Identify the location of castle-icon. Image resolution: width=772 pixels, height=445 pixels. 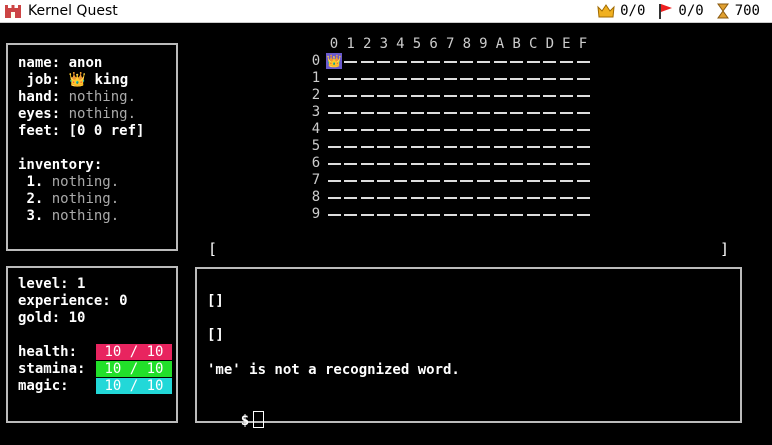
(13, 11).